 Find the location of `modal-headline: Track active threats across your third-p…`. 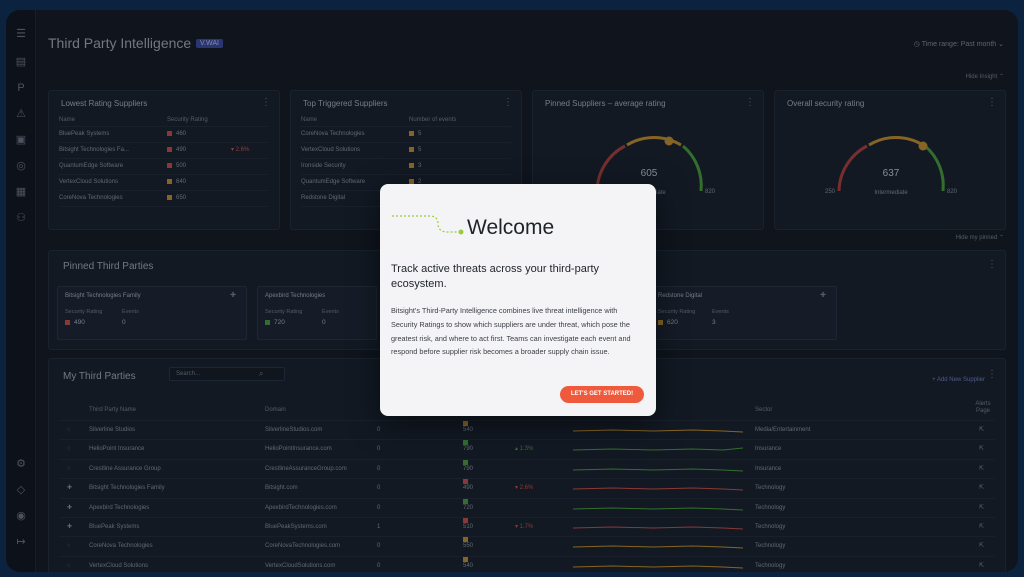

modal-headline: Track active threats across your third-p… is located at coordinates (495, 276).